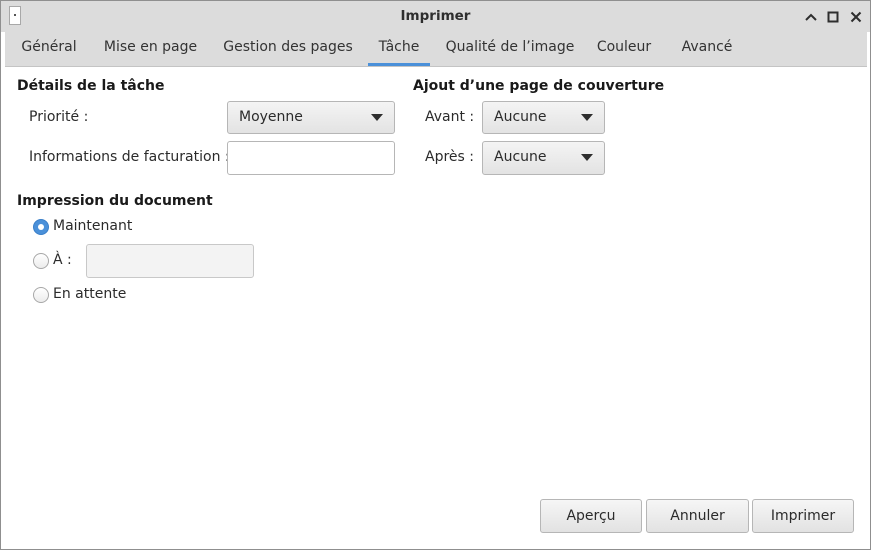 This screenshot has width=871, height=550. I want to click on print-at-radio, so click(41, 261).